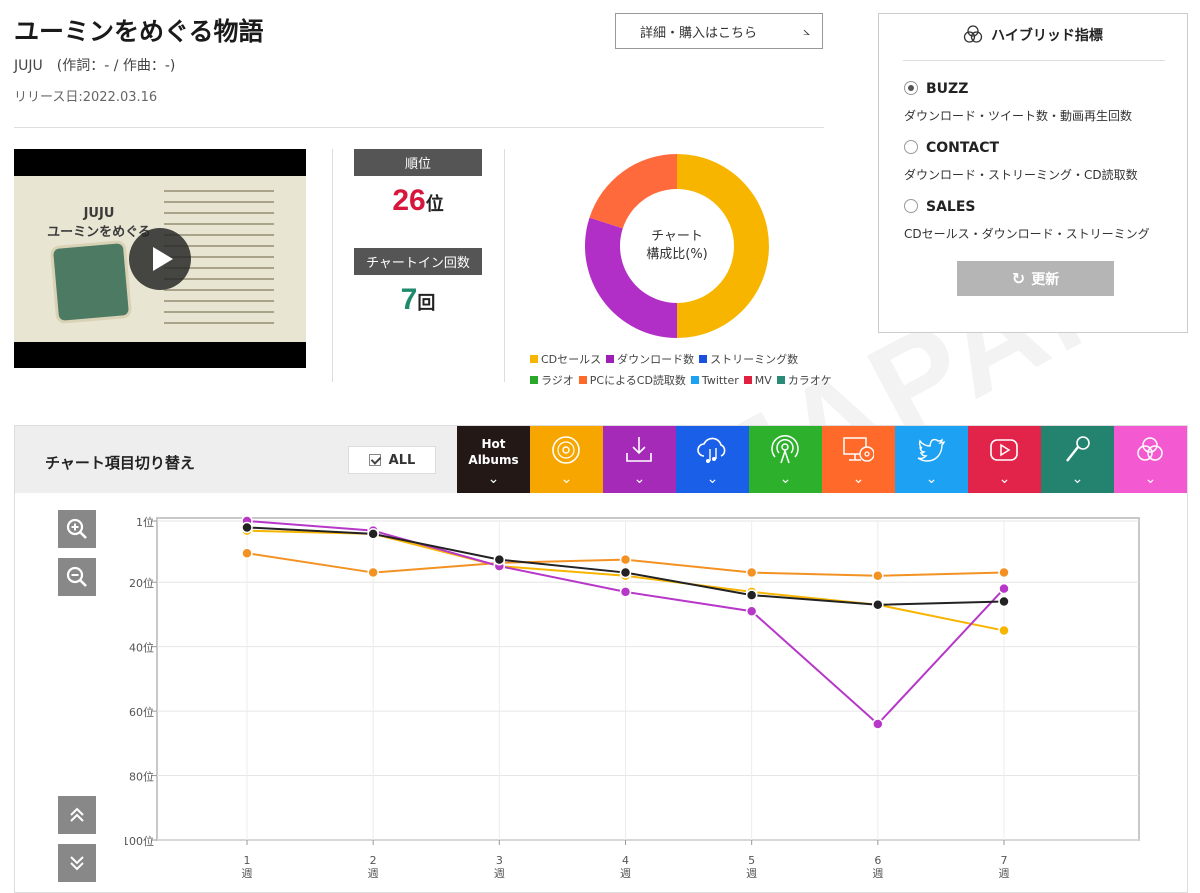 The image size is (1200, 893). I want to click on y-tick-label: 100位, so click(139, 841).